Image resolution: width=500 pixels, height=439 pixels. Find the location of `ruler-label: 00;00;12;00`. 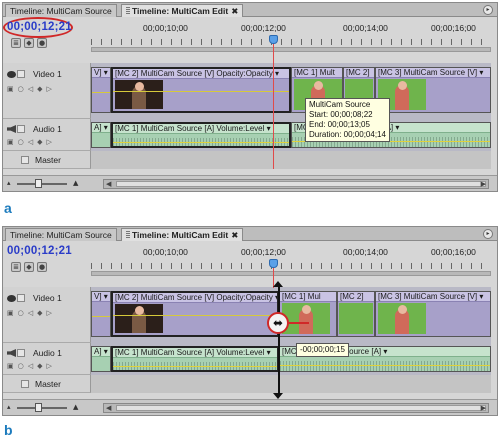

ruler-label: 00;00;12;00 is located at coordinates (263, 252).